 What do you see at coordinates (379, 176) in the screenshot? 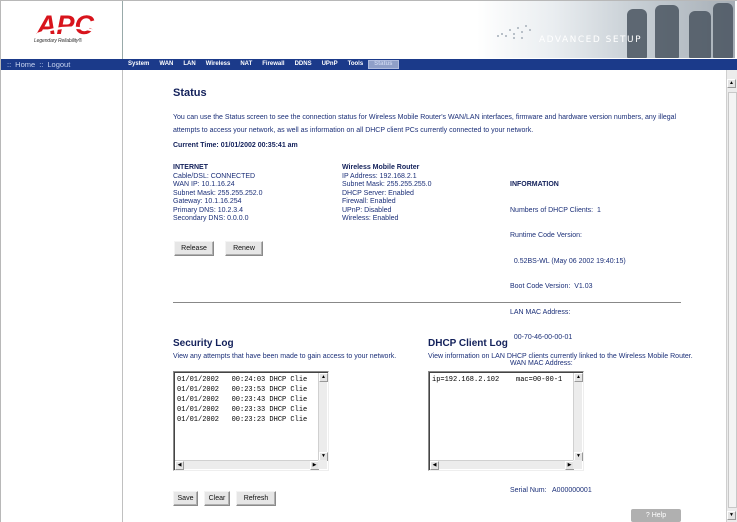
I see `info-line: IP Address: 192.168.2.1` at bounding box center [379, 176].